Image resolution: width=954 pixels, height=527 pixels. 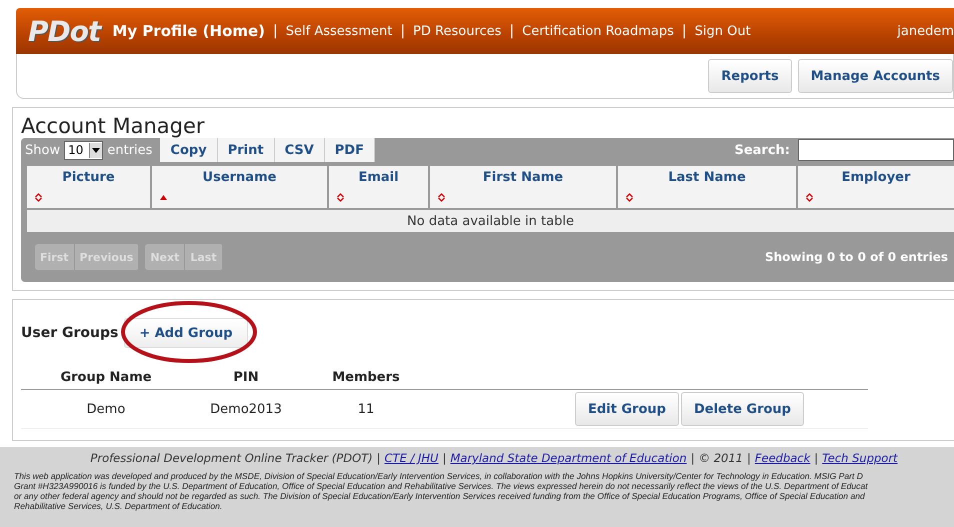 I want to click on disclaimer-line: Grant #H323A990016 is funded by the U.S. Department of Education, Office of Special Education and Rehabilitative Services. The views expressed herein do not necessarily reflect the views of the U.S. Department of Educat, so click(x=441, y=486).